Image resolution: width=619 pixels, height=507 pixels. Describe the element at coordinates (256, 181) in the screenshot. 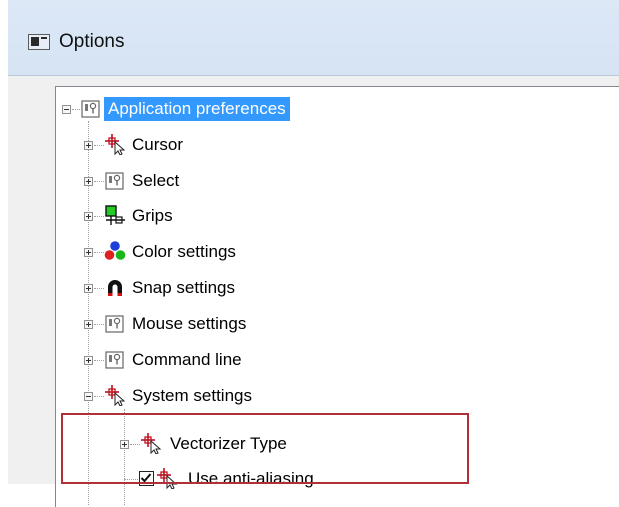

I see `tree-node-select: Select` at that location.